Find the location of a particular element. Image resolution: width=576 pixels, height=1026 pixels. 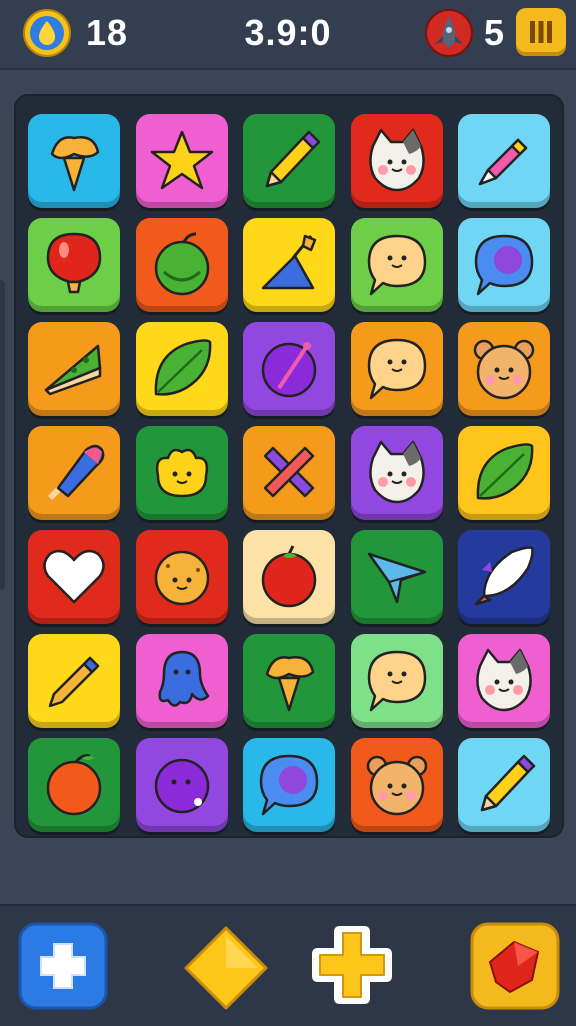

tile-blob-face is located at coordinates (181, 473).